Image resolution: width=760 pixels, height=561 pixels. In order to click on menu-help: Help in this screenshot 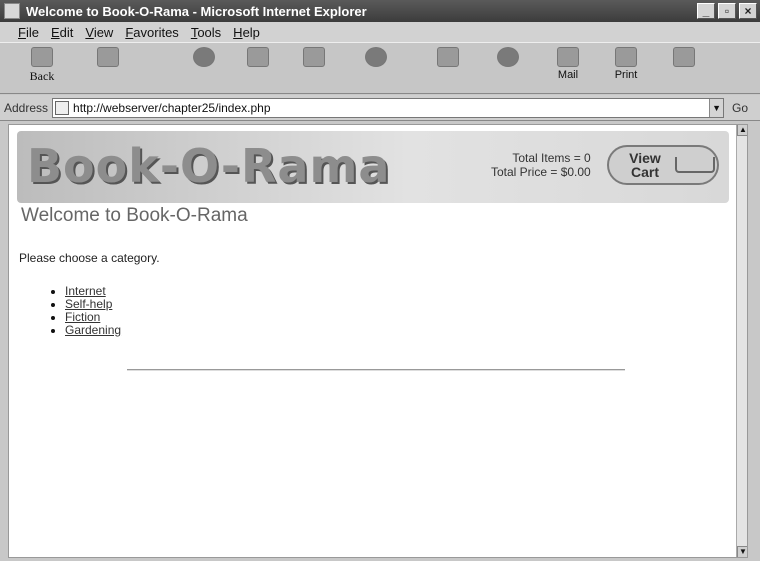, I will do `click(246, 32)`.